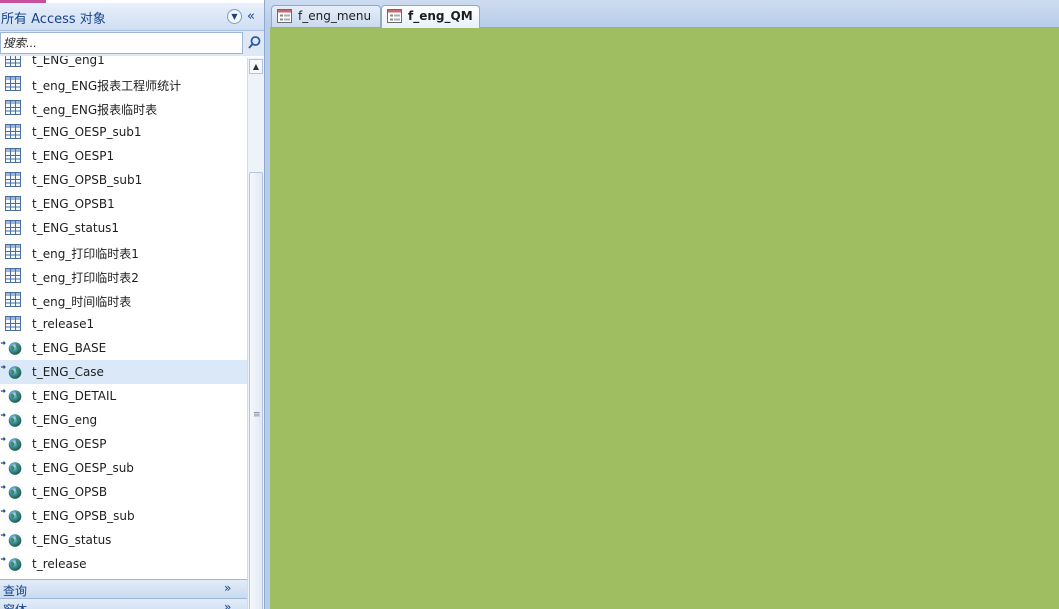 This screenshot has width=1059, height=609. I want to click on nav-item-table-table: t_ENG_eng1, so click(123, 64).